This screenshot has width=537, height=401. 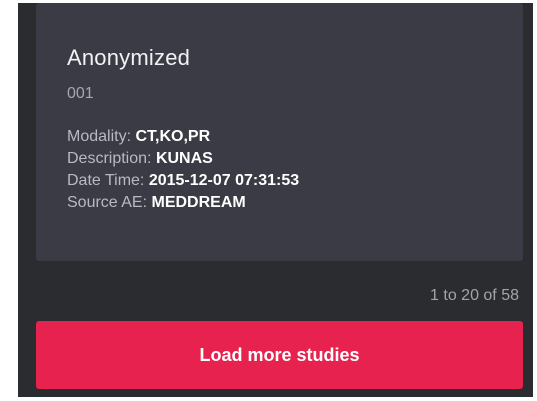 I want to click on date-time-label: Date Time:, so click(x=106, y=180).